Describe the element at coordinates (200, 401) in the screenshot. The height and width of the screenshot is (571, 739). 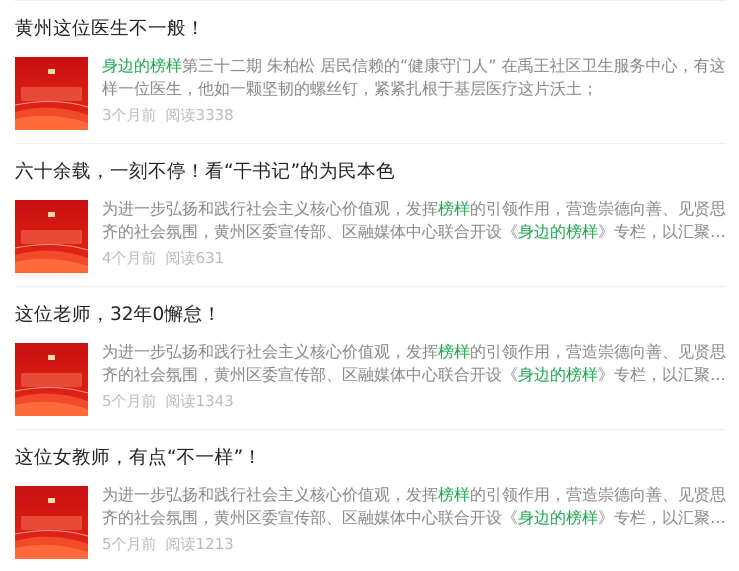
I see `read-count: 阅读1343` at that location.